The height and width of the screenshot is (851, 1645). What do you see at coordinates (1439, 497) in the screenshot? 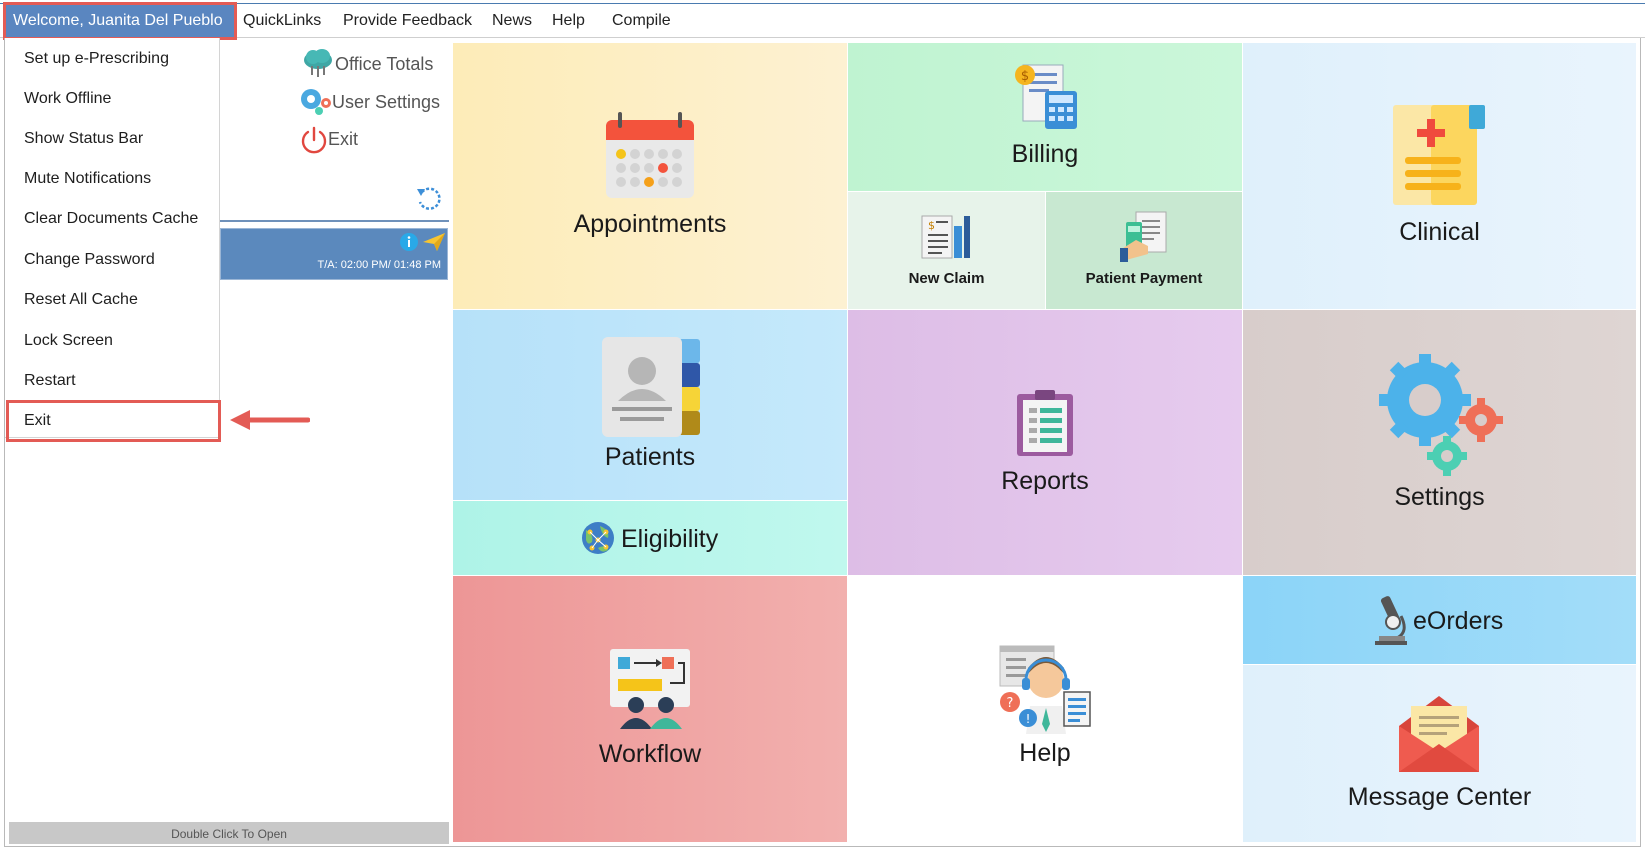
I see `settings-label: Settings` at bounding box center [1439, 497].